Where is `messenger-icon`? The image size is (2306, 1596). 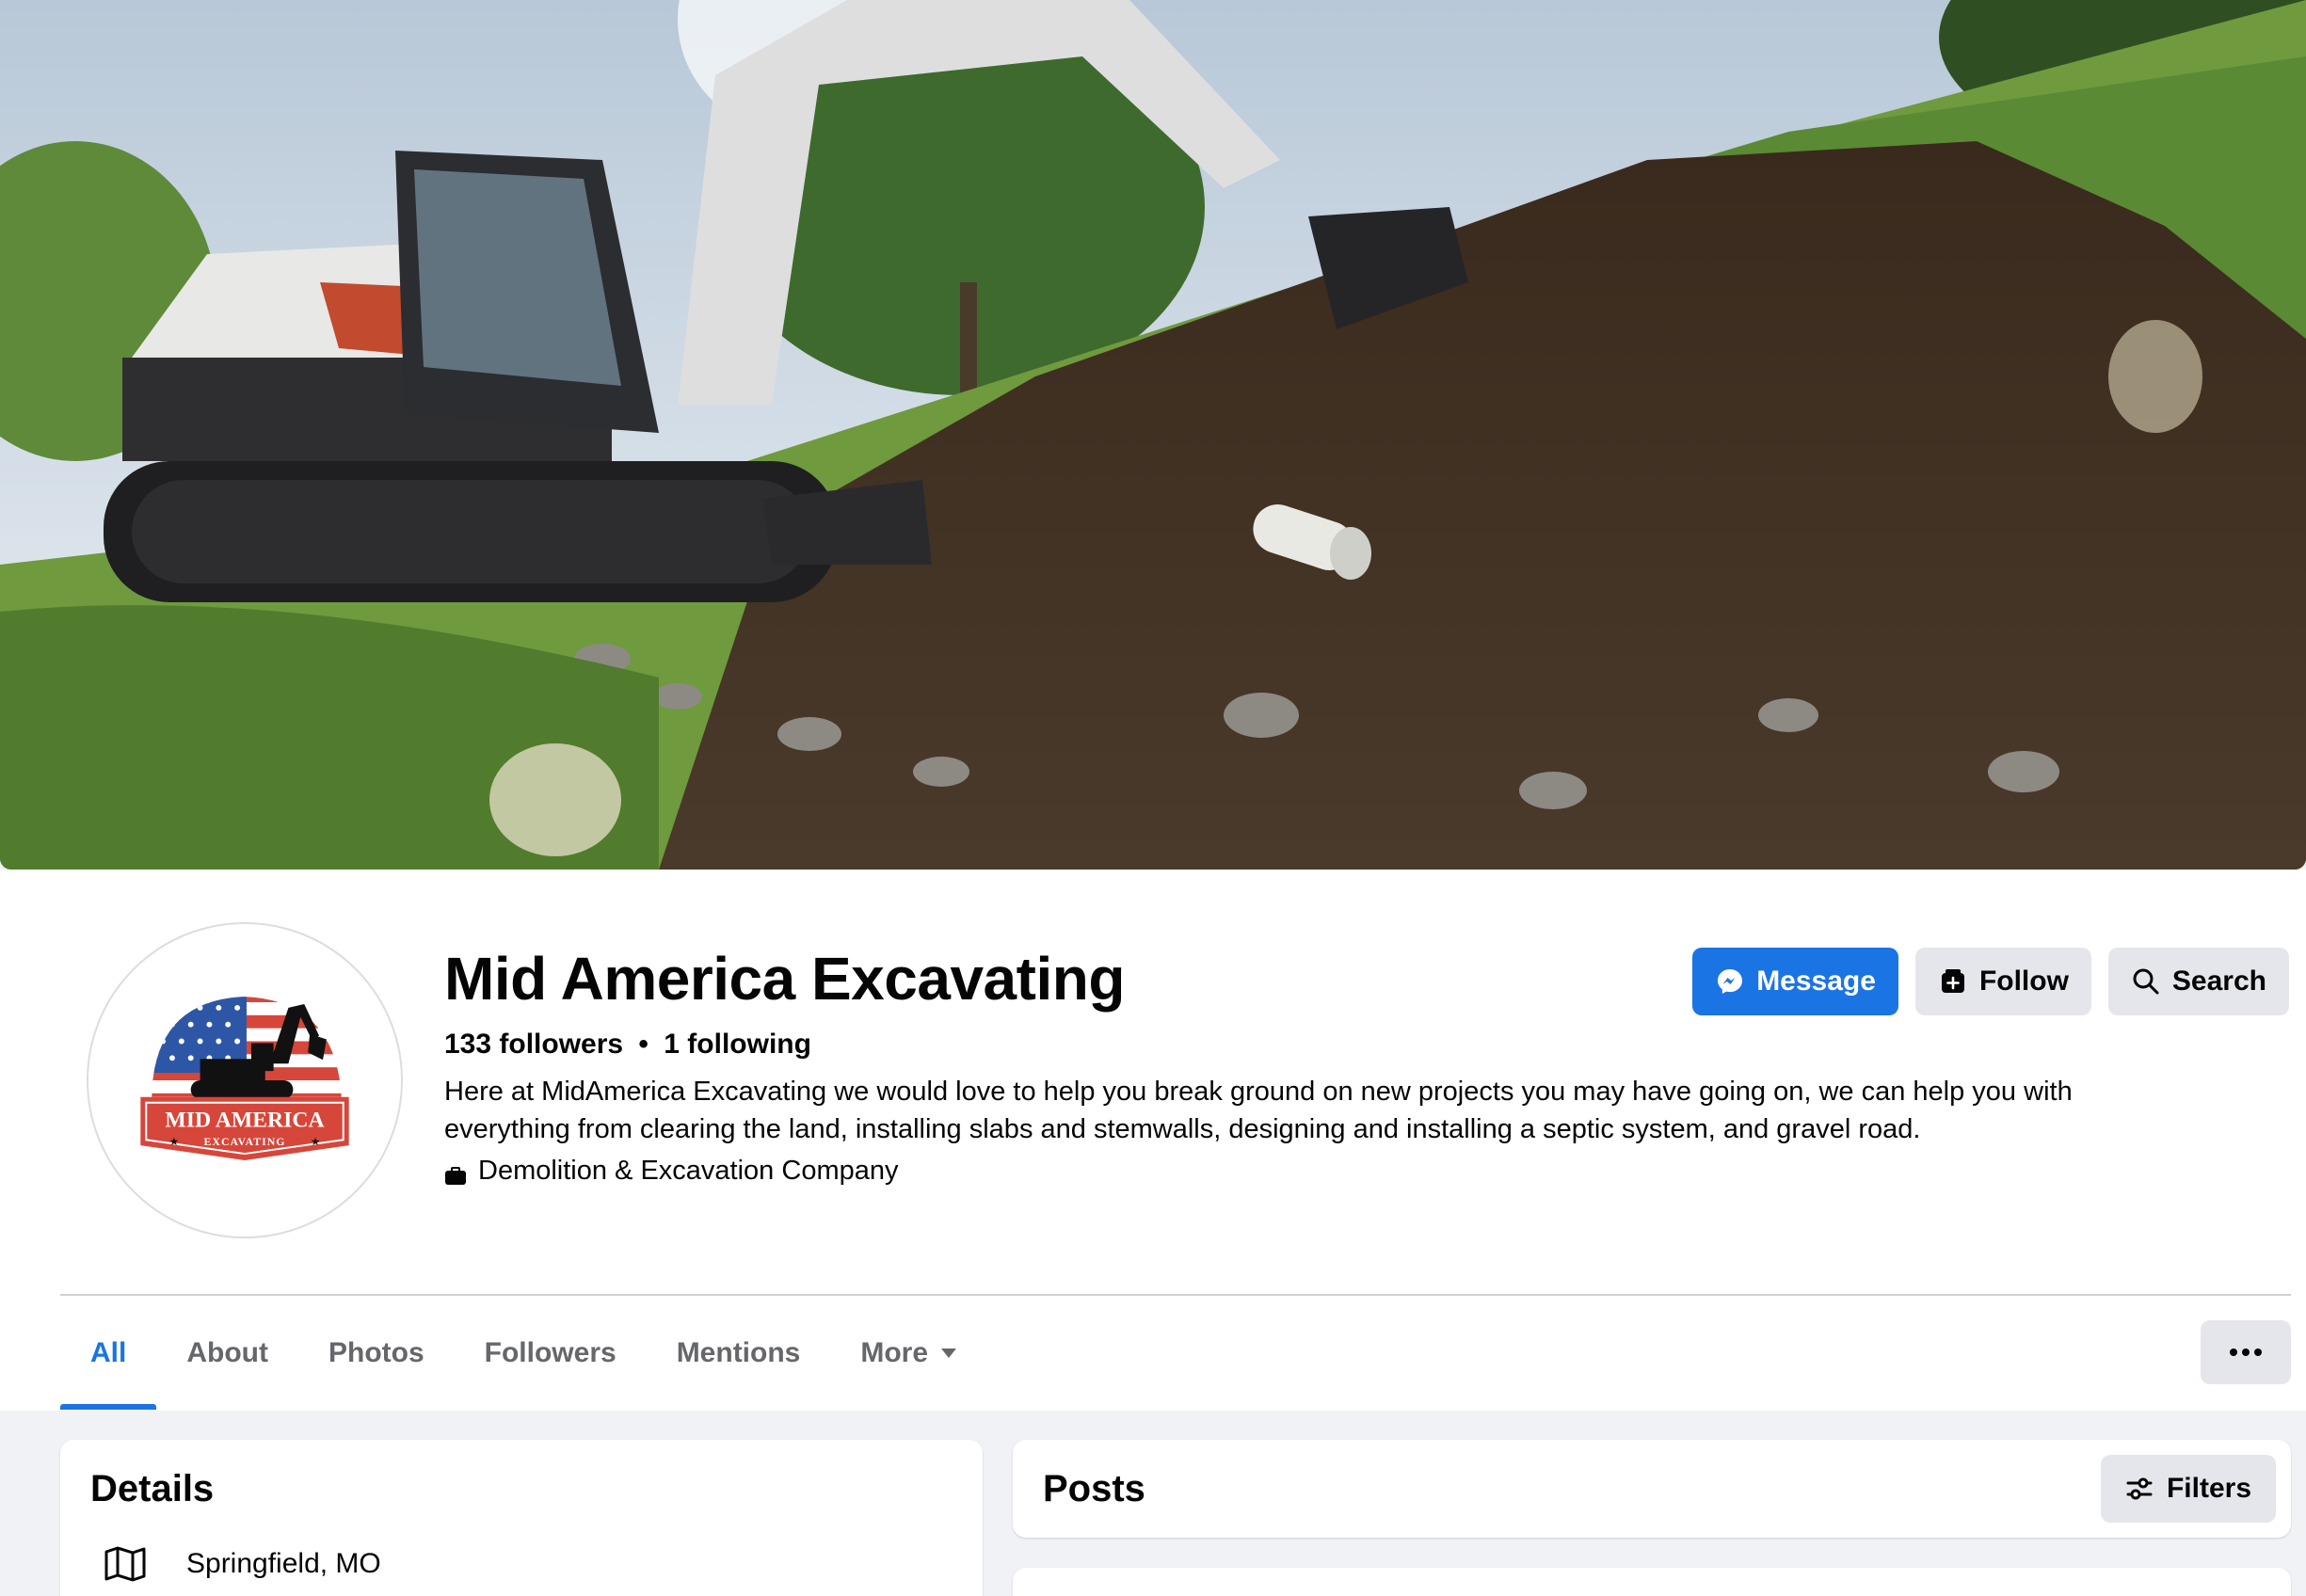 messenger-icon is located at coordinates (1730, 981).